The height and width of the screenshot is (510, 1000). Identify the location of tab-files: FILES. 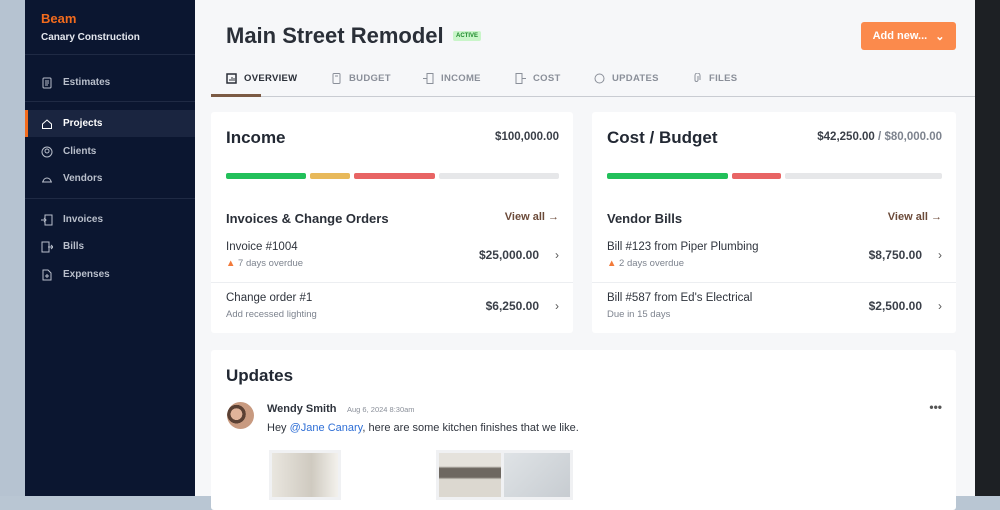
(714, 78).